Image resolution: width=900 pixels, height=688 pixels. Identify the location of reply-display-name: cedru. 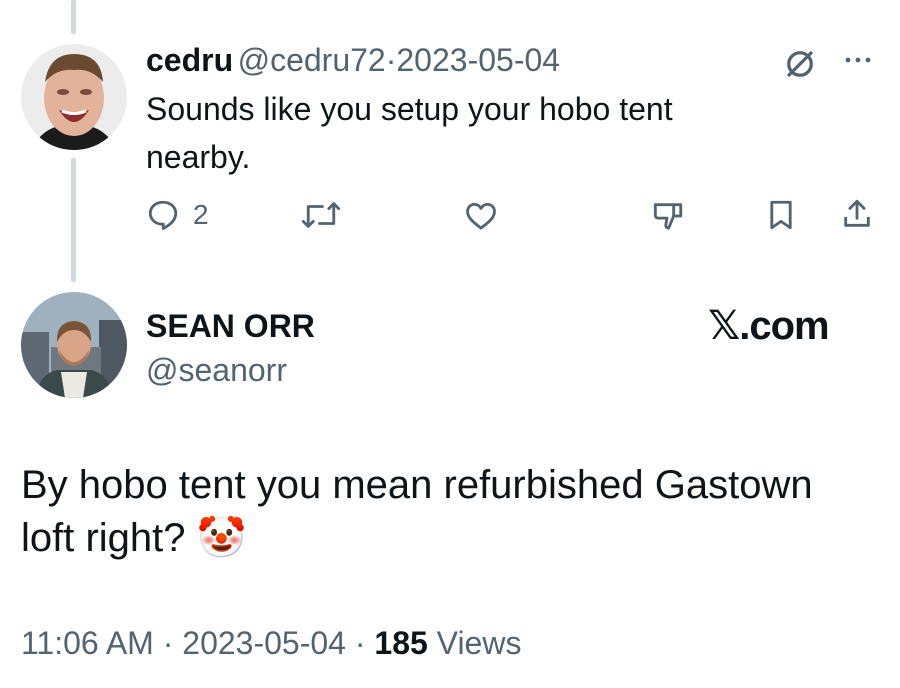
(189, 60).